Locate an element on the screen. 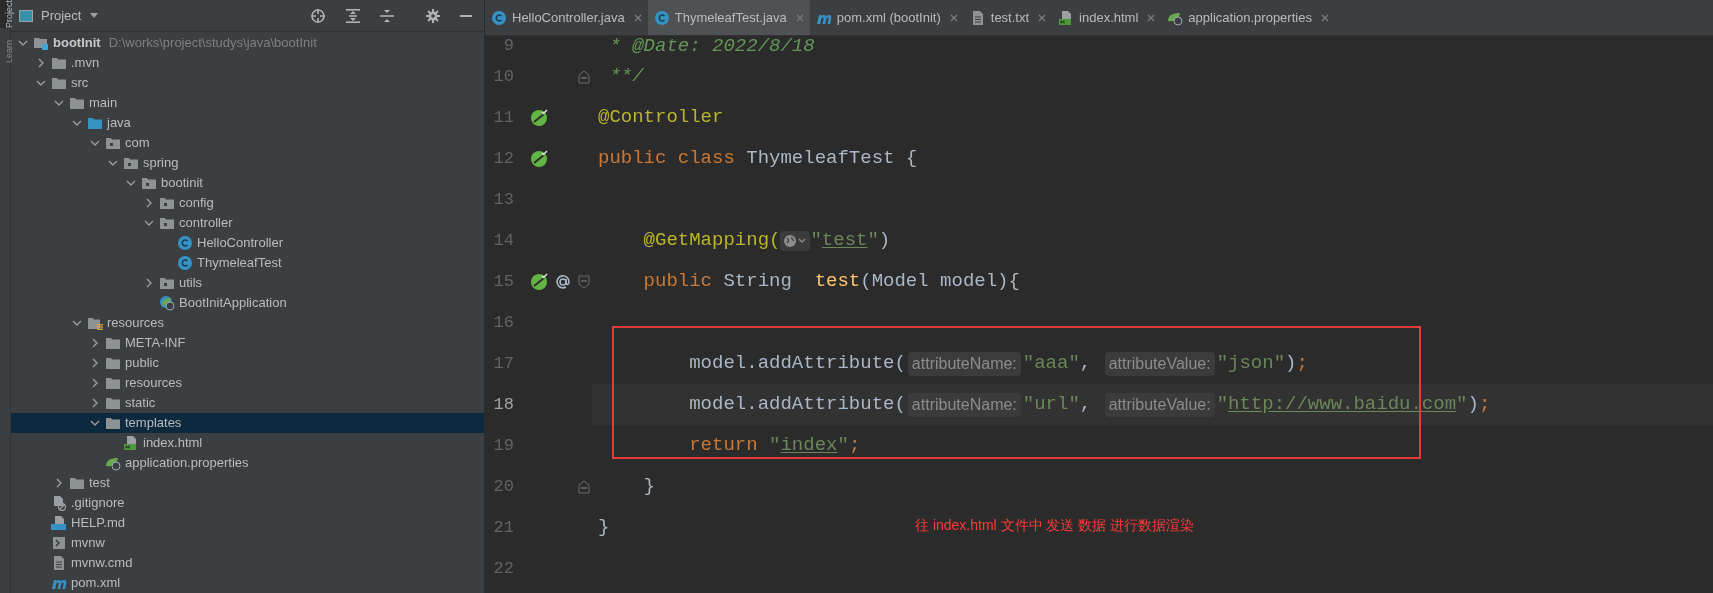 This screenshot has height=593, width=1713. line-number: 16 is located at coordinates (503, 322).